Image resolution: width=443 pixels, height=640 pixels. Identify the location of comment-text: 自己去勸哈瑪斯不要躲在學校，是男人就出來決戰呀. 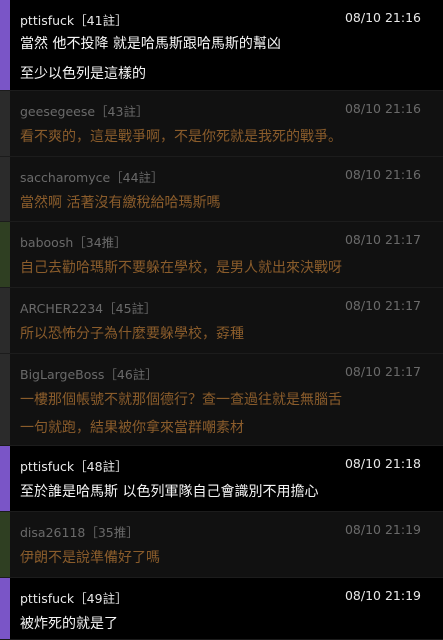
(181, 268).